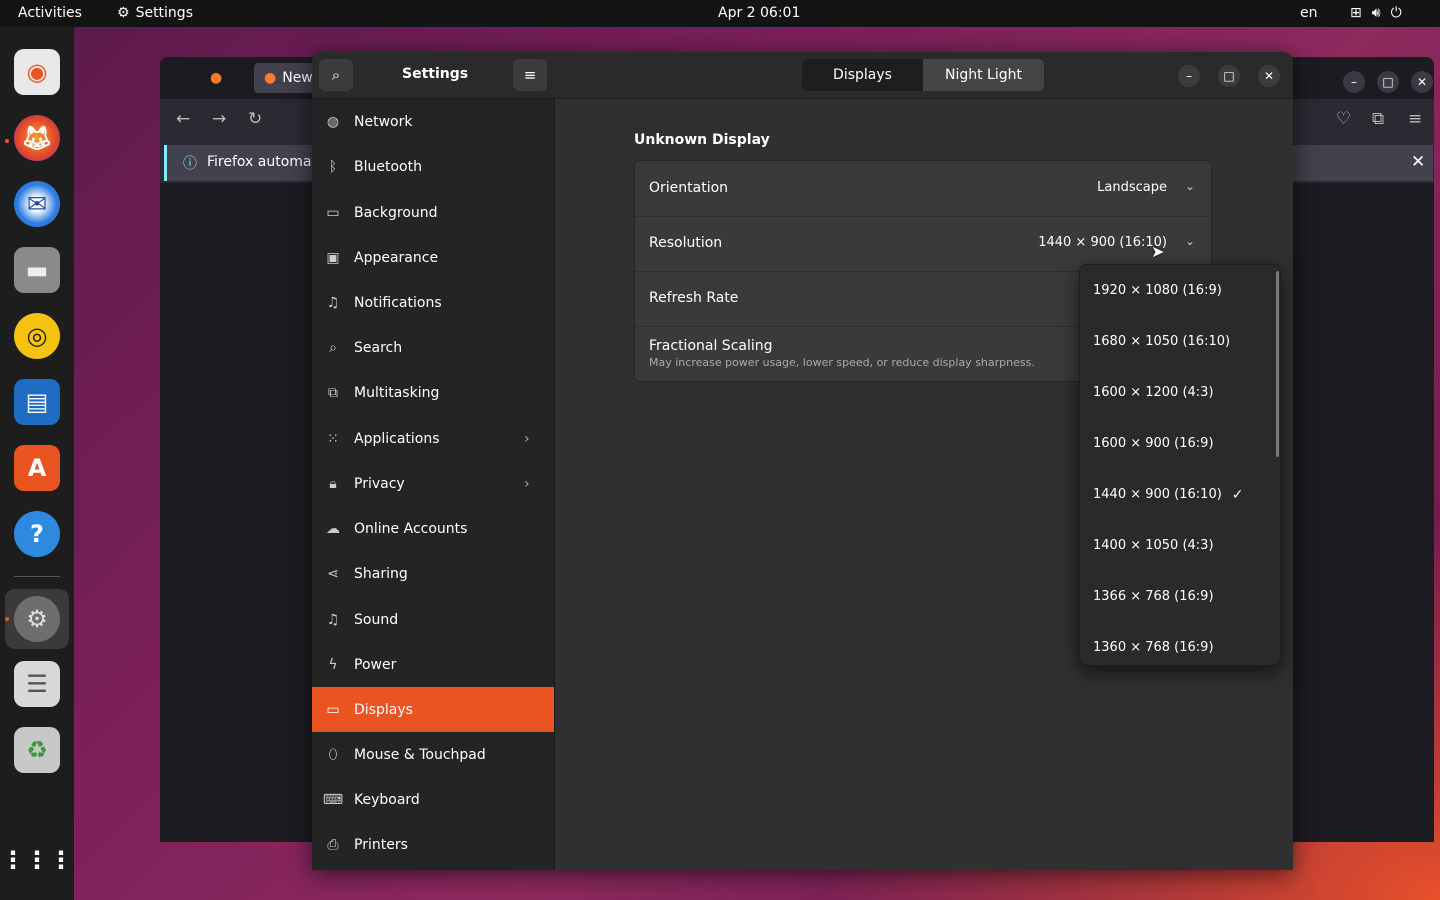 The height and width of the screenshot is (900, 1440). I want to click on system-tray: ⊞ 🔊︎ ⏻, so click(1376, 13).